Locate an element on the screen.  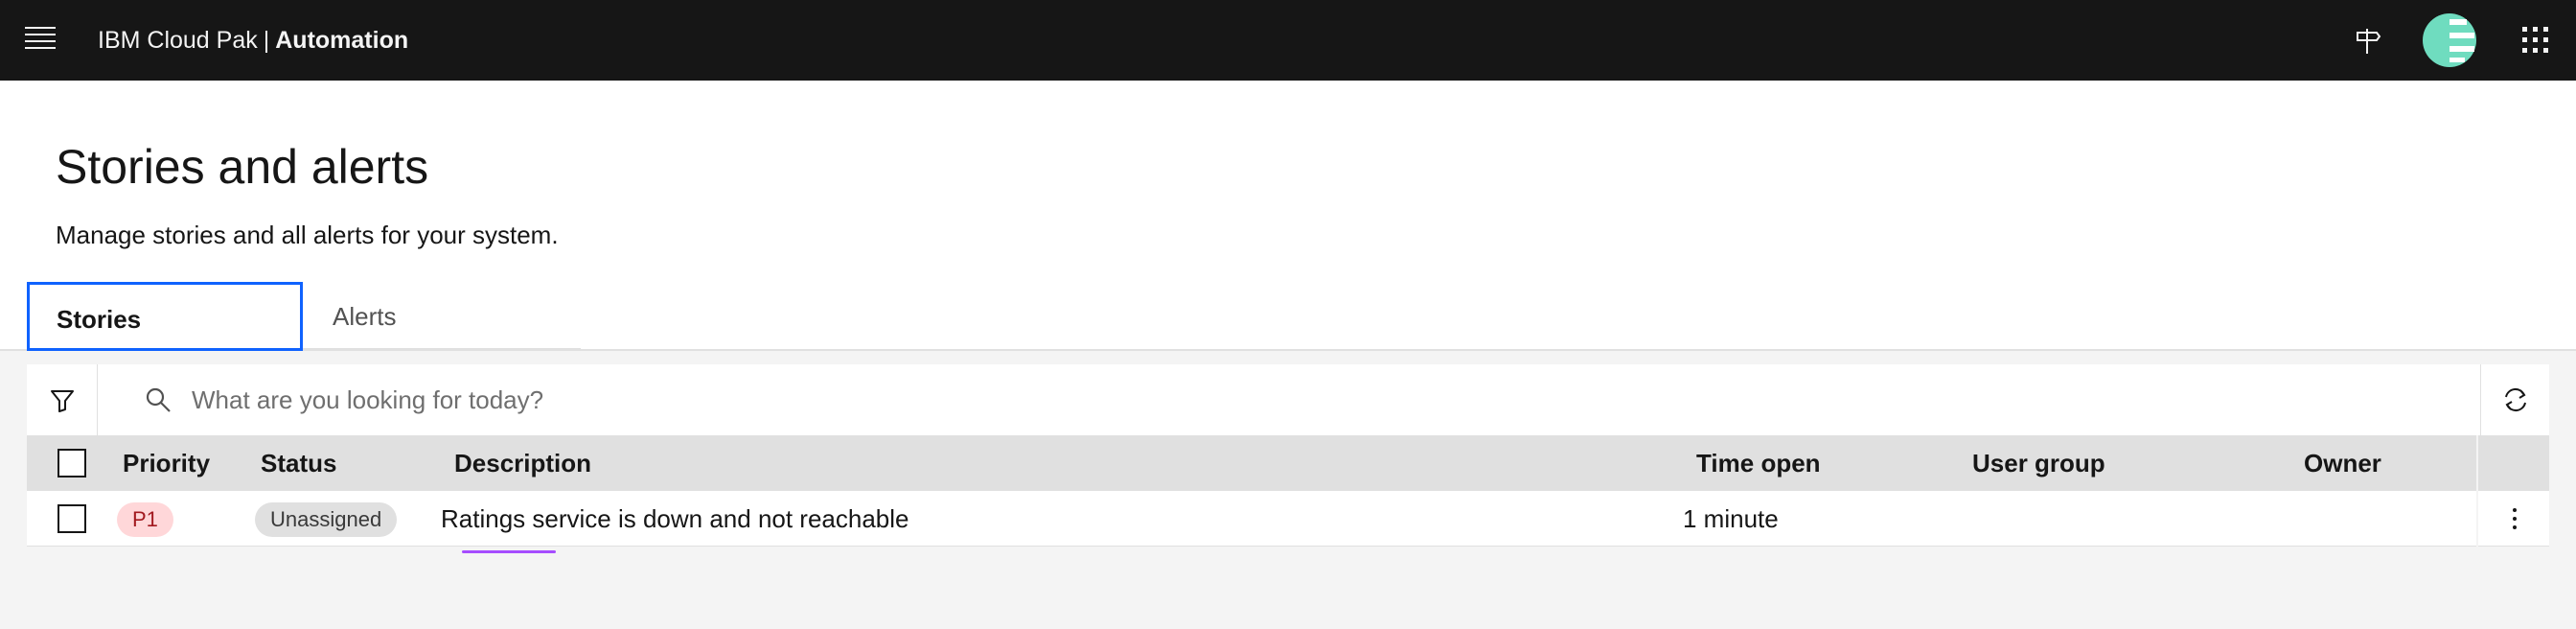
user-avatar-icon is located at coordinates (2449, 40).